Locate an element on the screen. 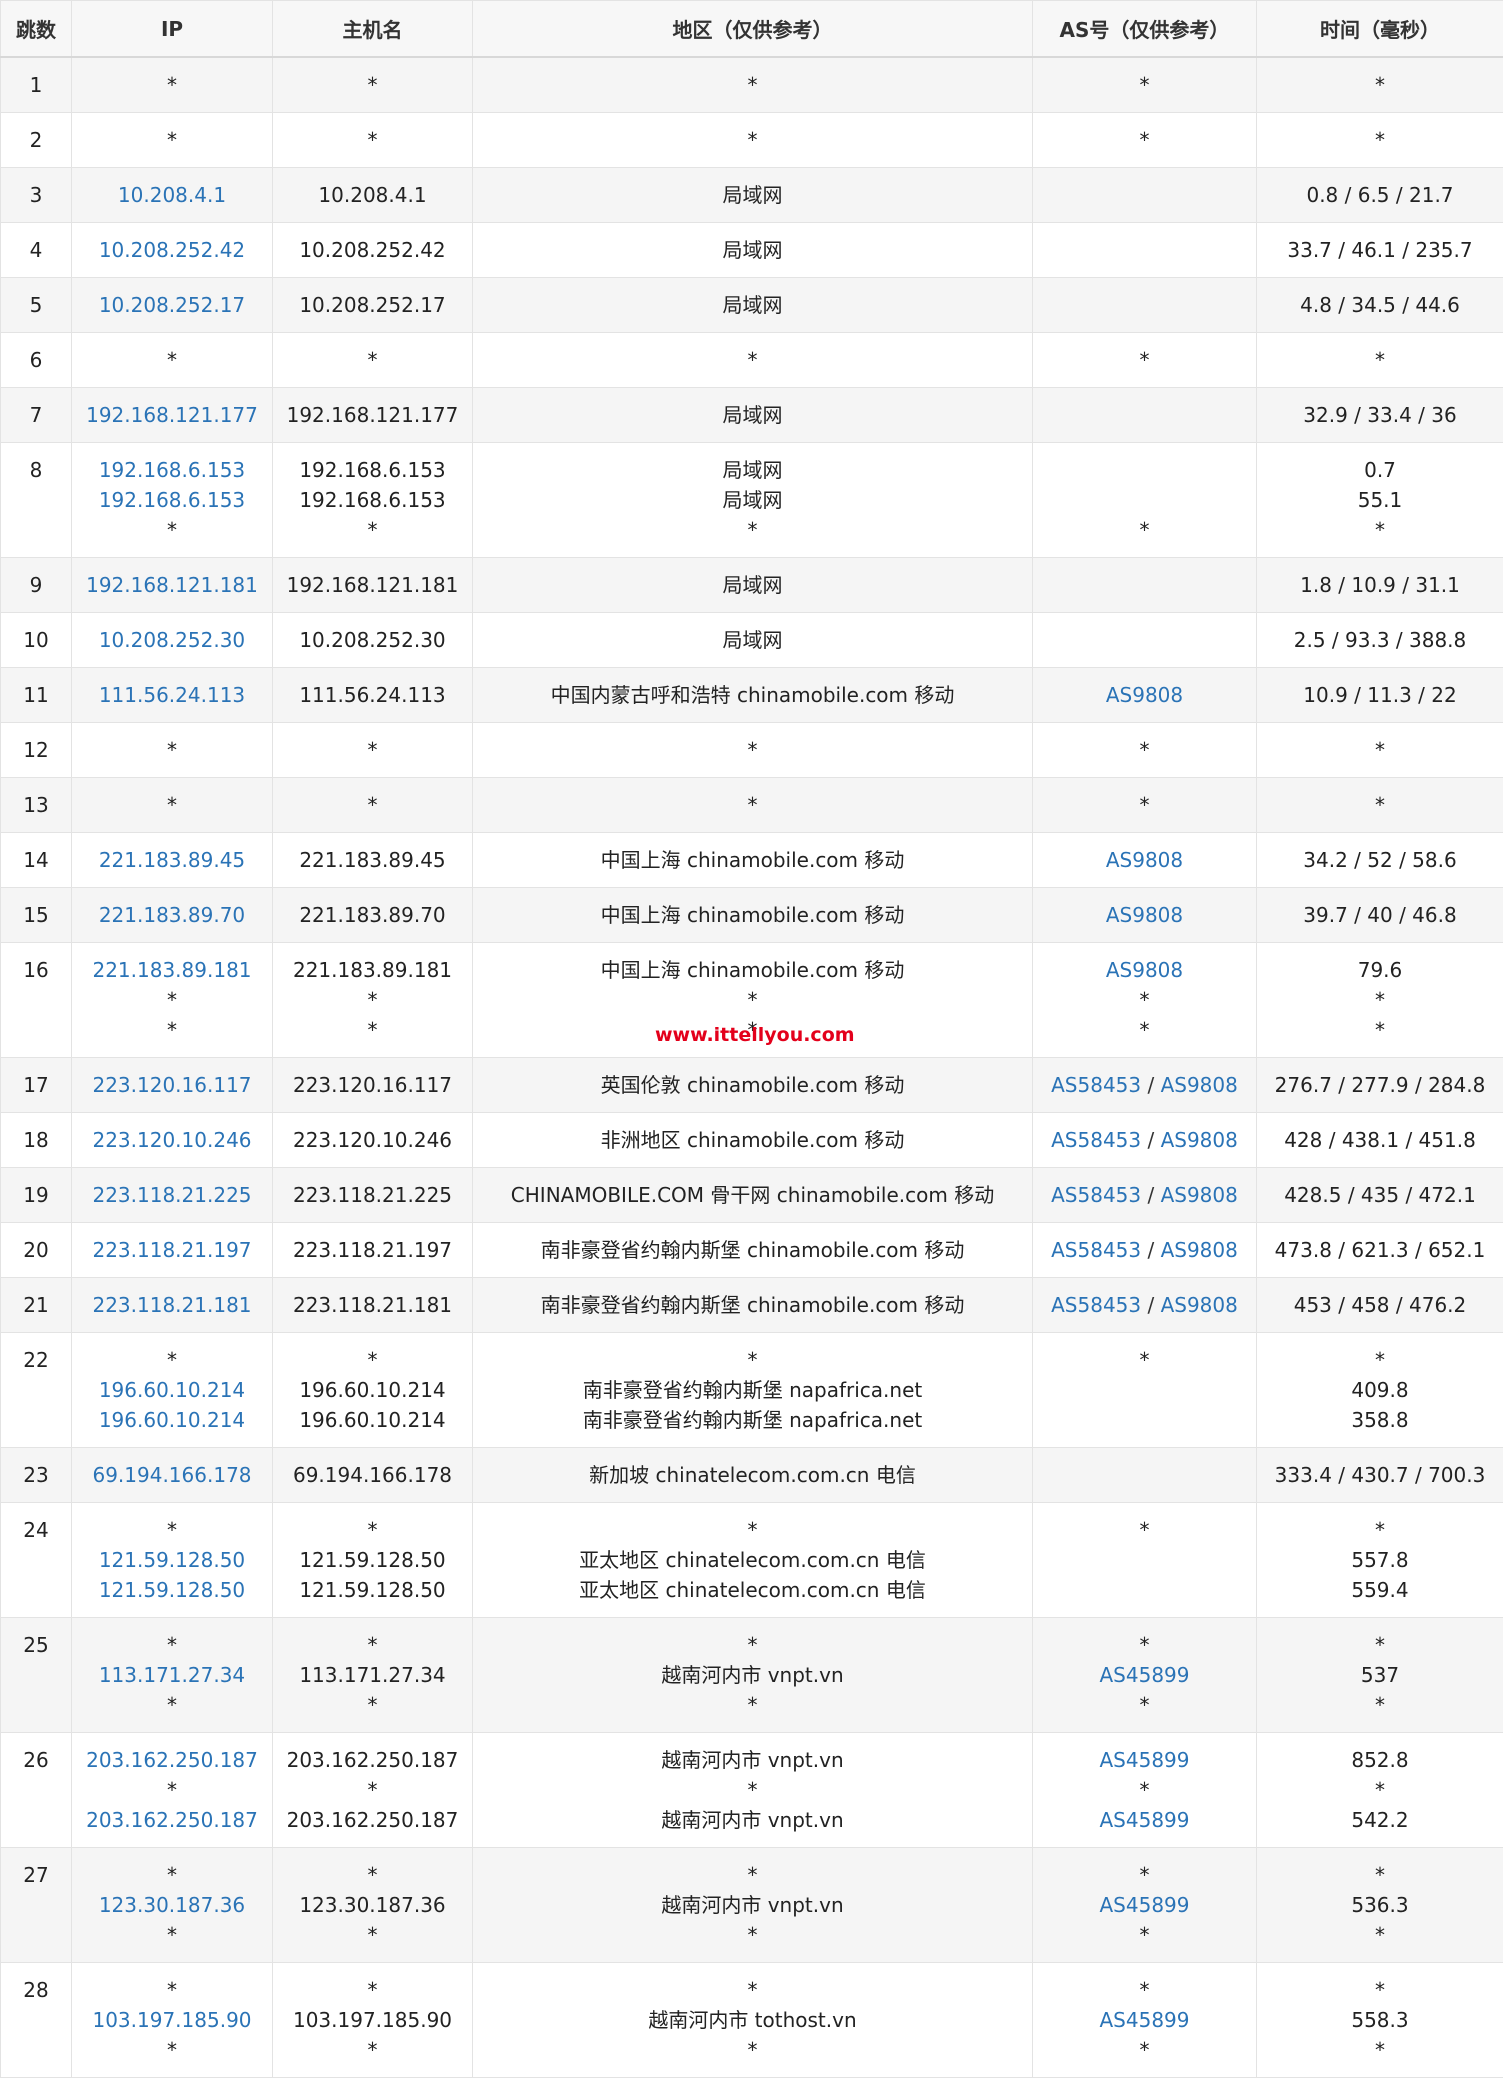 This screenshot has height=2078, width=1503. ip-link: 103.197.185.90 is located at coordinates (172, 2020).